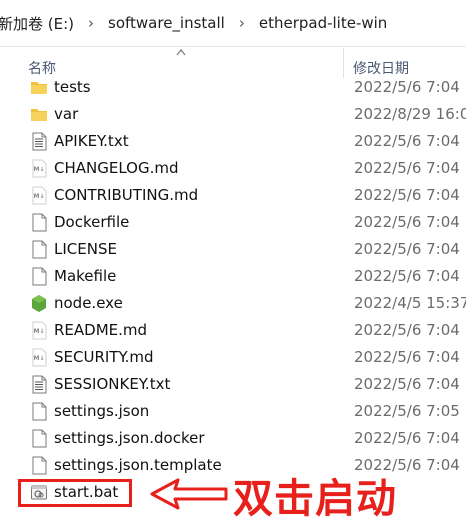  Describe the element at coordinates (92, 222) in the screenshot. I see `file-name: Dockerfile` at that location.